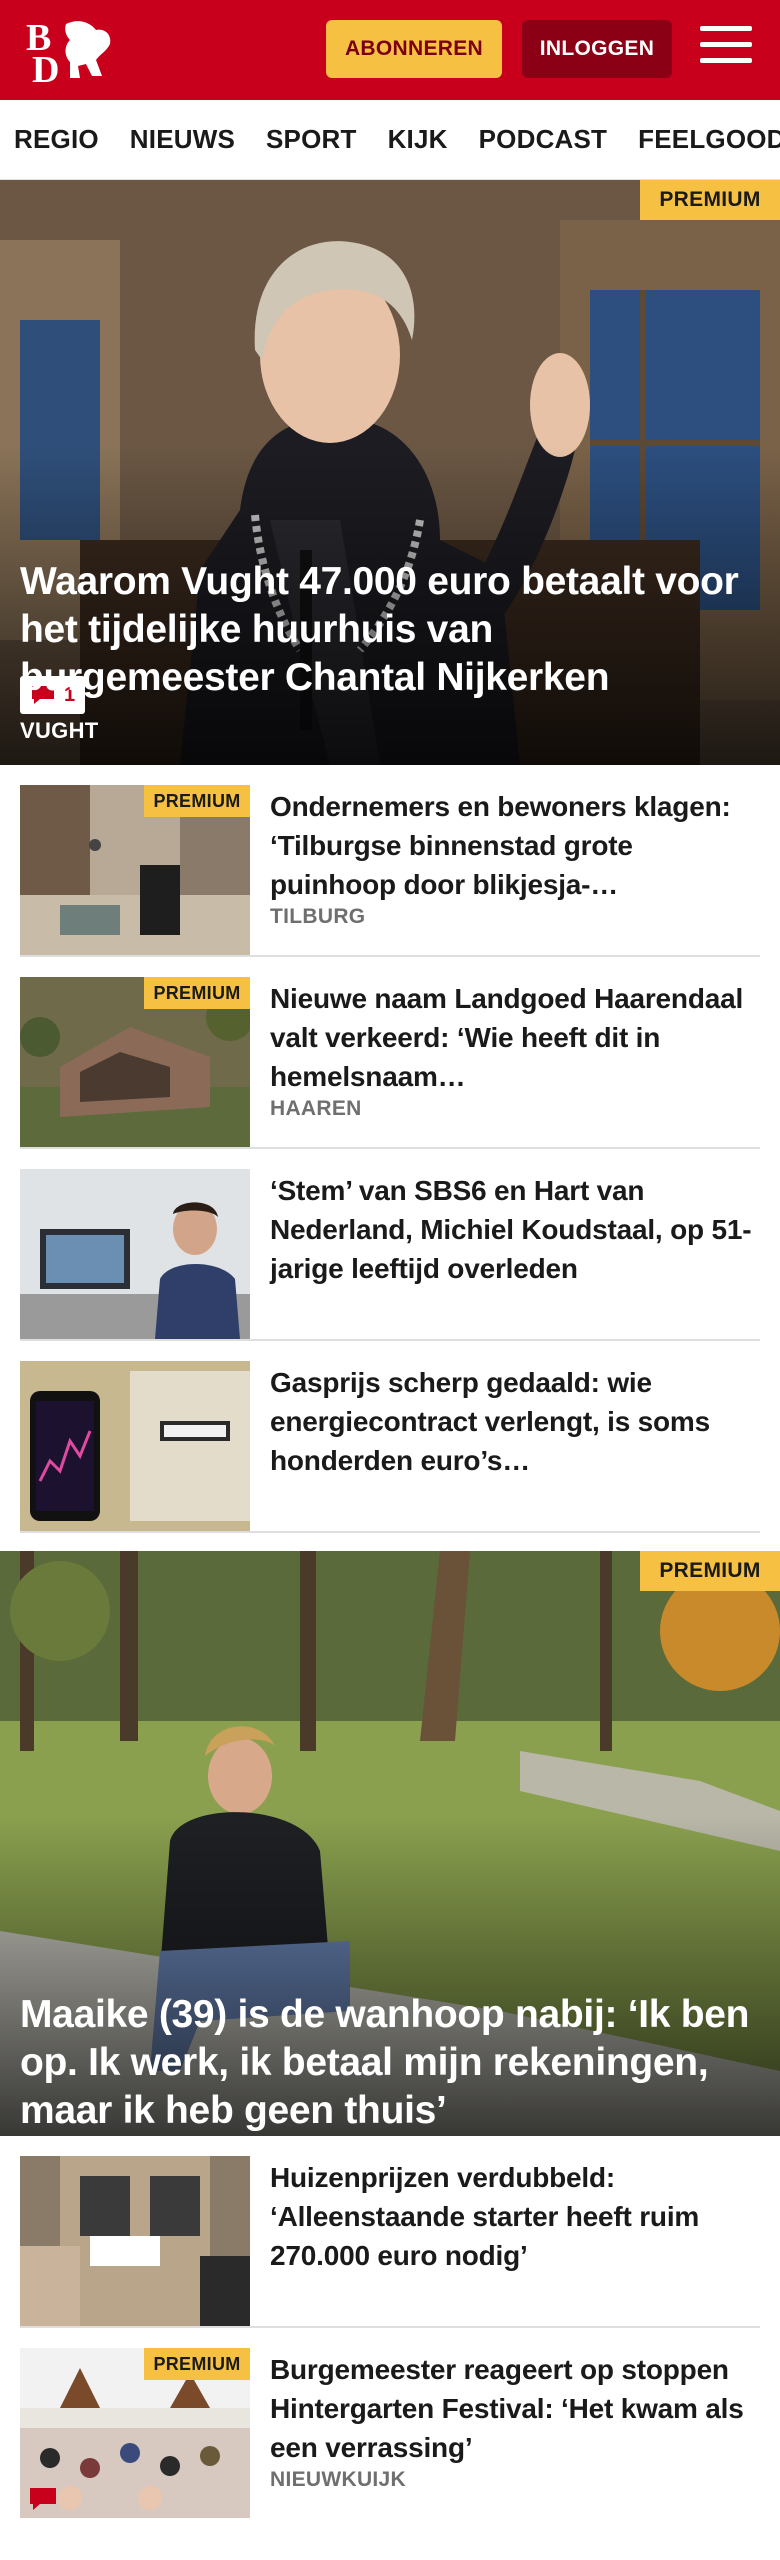 Image resolution: width=780 pixels, height=2560 pixels. I want to click on bd-logo: B D, so click(71, 53).